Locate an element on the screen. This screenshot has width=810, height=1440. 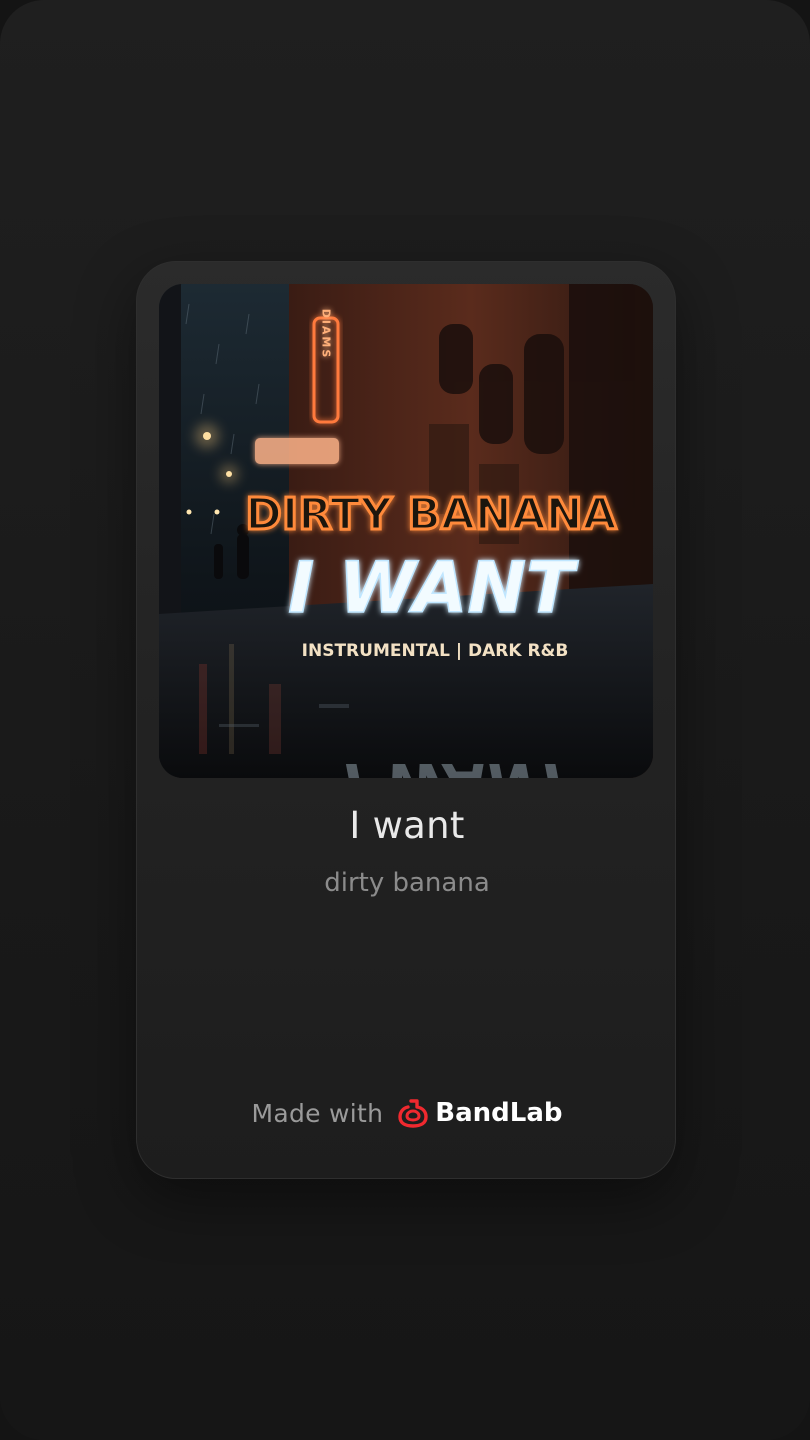
made-with-label: Made with is located at coordinates (317, 1113).